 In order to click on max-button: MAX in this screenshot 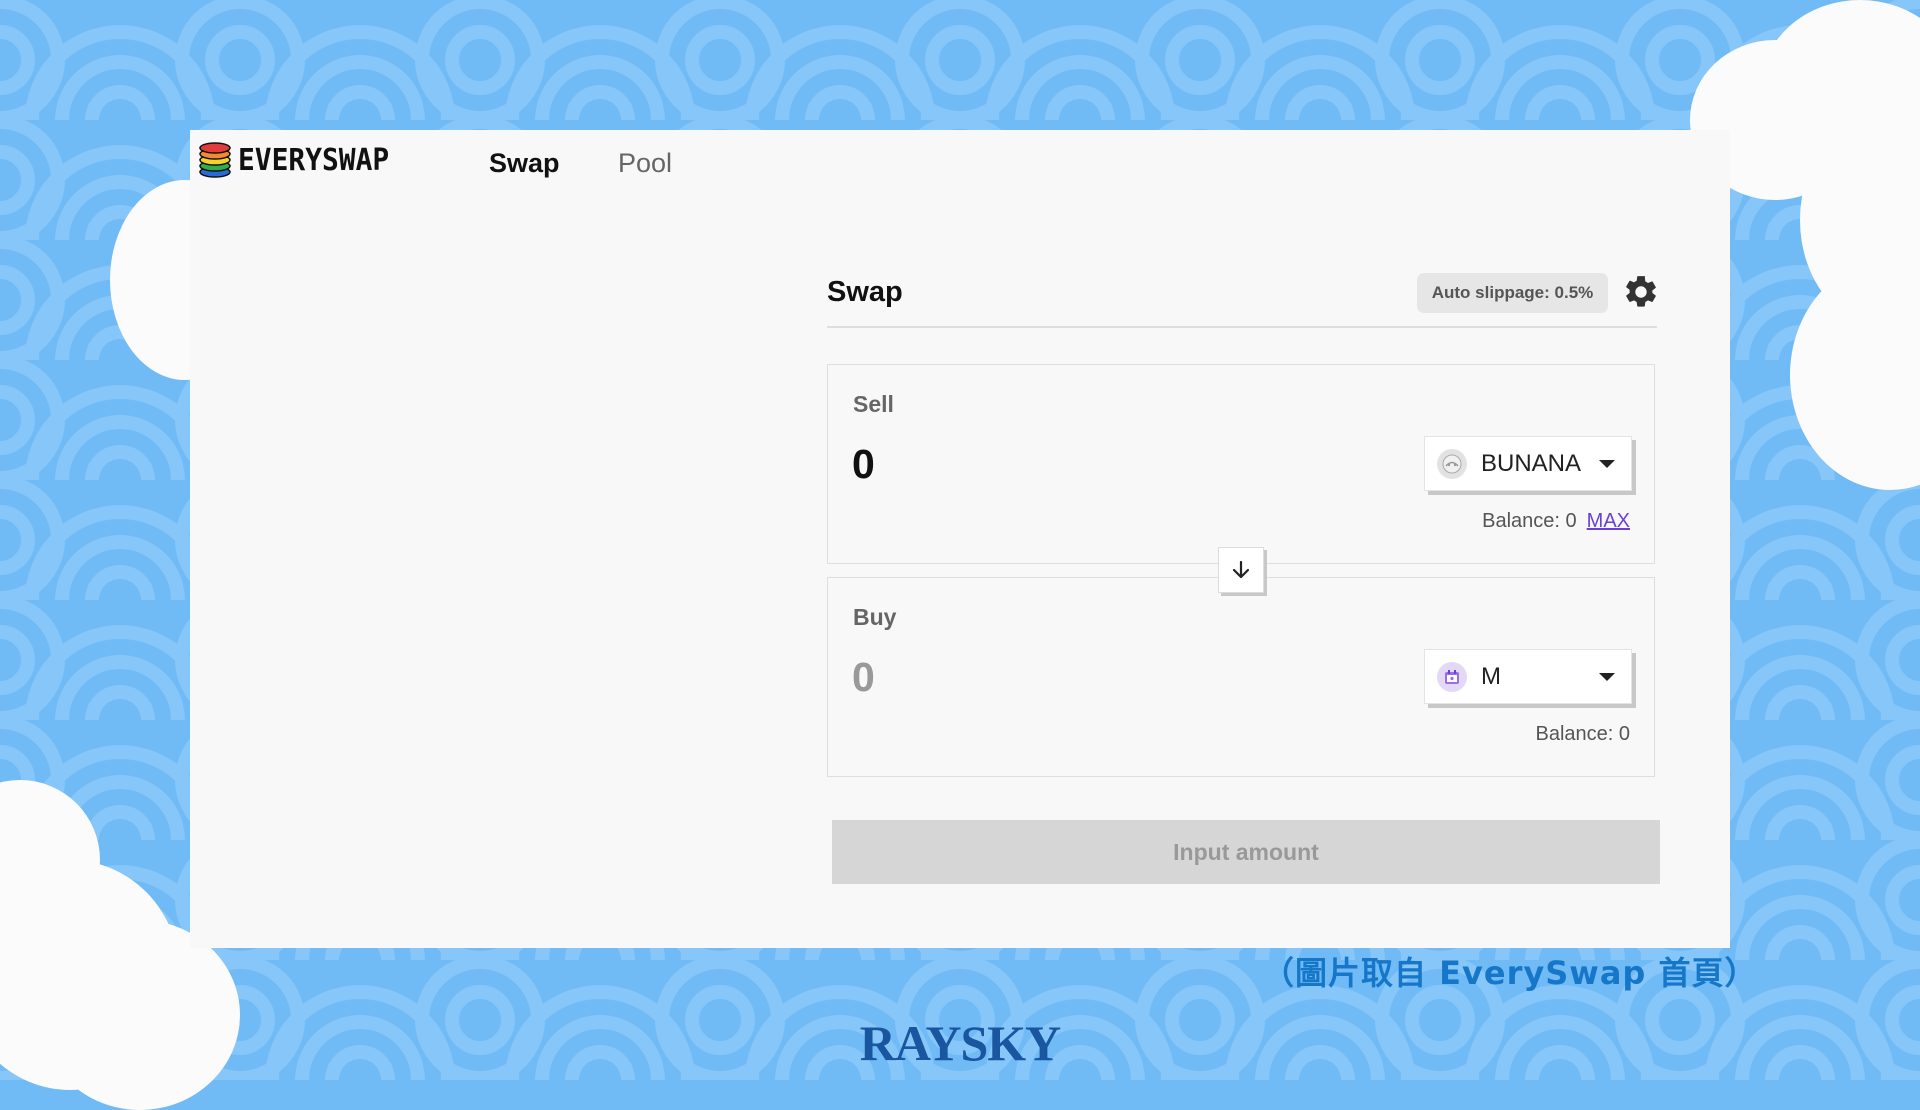, I will do `click(1608, 521)`.